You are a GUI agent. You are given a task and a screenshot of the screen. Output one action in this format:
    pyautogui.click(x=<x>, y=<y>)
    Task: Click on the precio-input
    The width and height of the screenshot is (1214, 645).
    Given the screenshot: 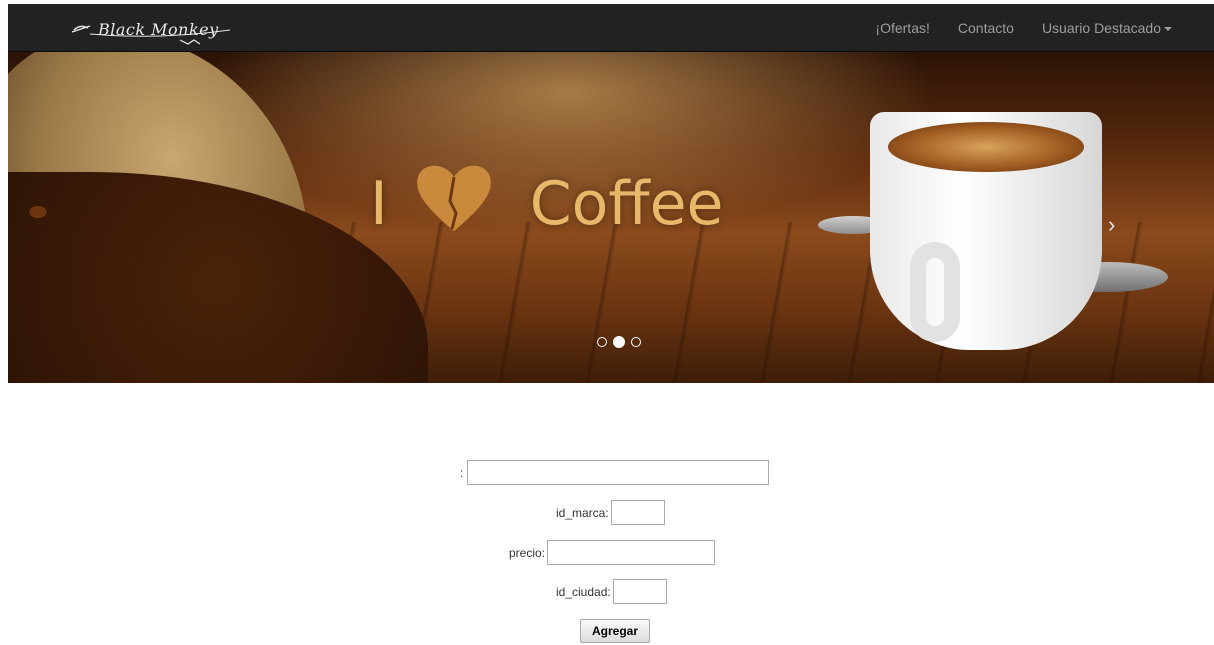 What is the action you would take?
    pyautogui.click(x=631, y=552)
    